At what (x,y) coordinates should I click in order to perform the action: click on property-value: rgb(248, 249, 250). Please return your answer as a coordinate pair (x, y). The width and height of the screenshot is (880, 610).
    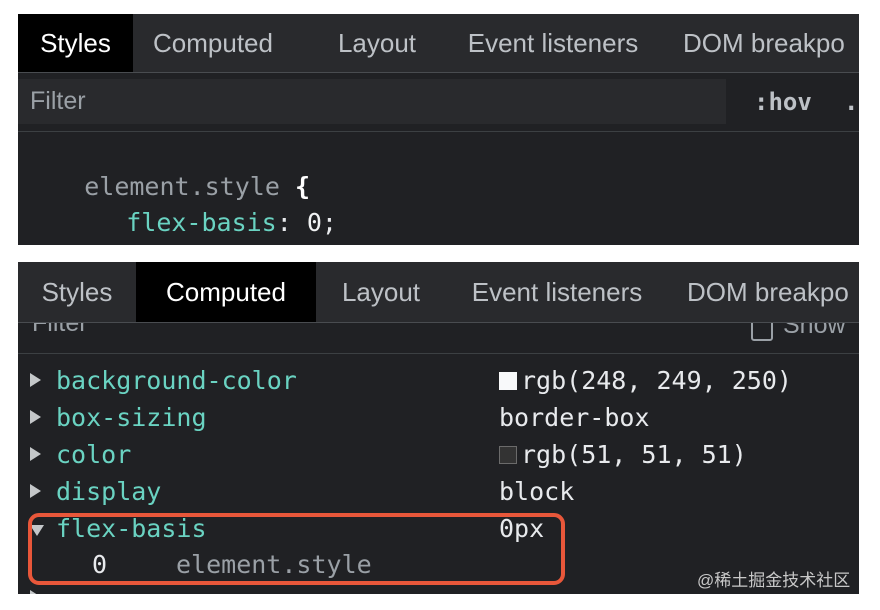
    Looking at the image, I should click on (645, 380).